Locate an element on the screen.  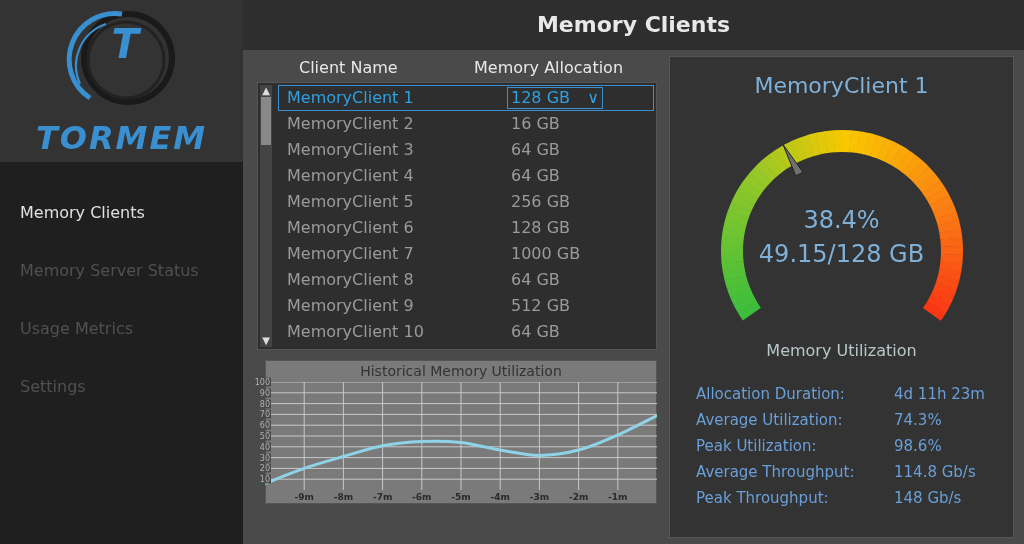
column-header: Client Name is located at coordinates (349, 68).